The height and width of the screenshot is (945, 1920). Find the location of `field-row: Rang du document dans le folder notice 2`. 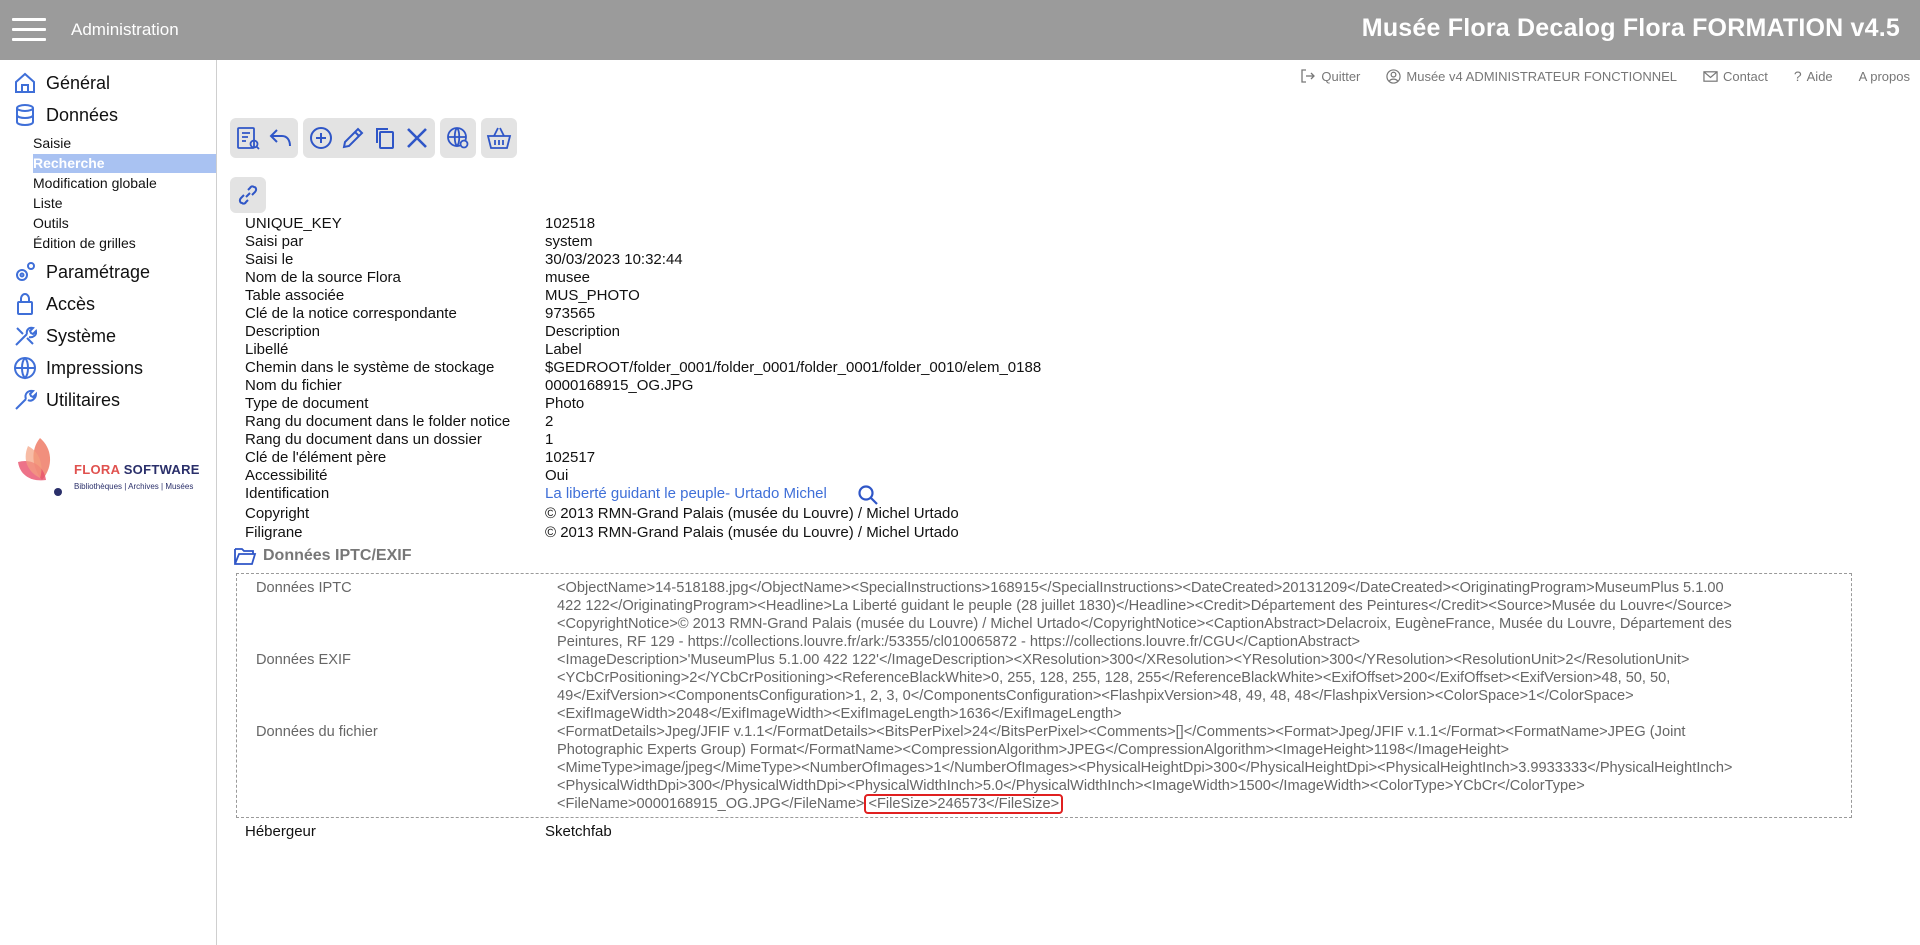

field-row: Rang du document dans le folder notice 2 is located at coordinates (745, 422).